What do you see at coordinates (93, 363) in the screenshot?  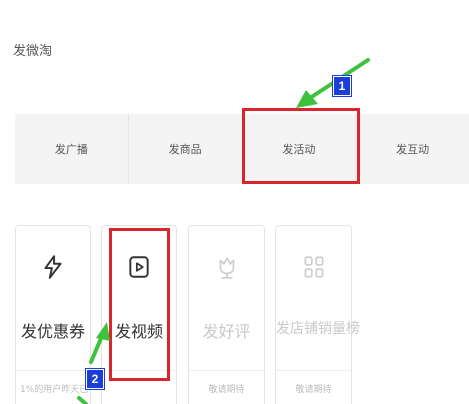 I see `arrow-2-icon` at bounding box center [93, 363].